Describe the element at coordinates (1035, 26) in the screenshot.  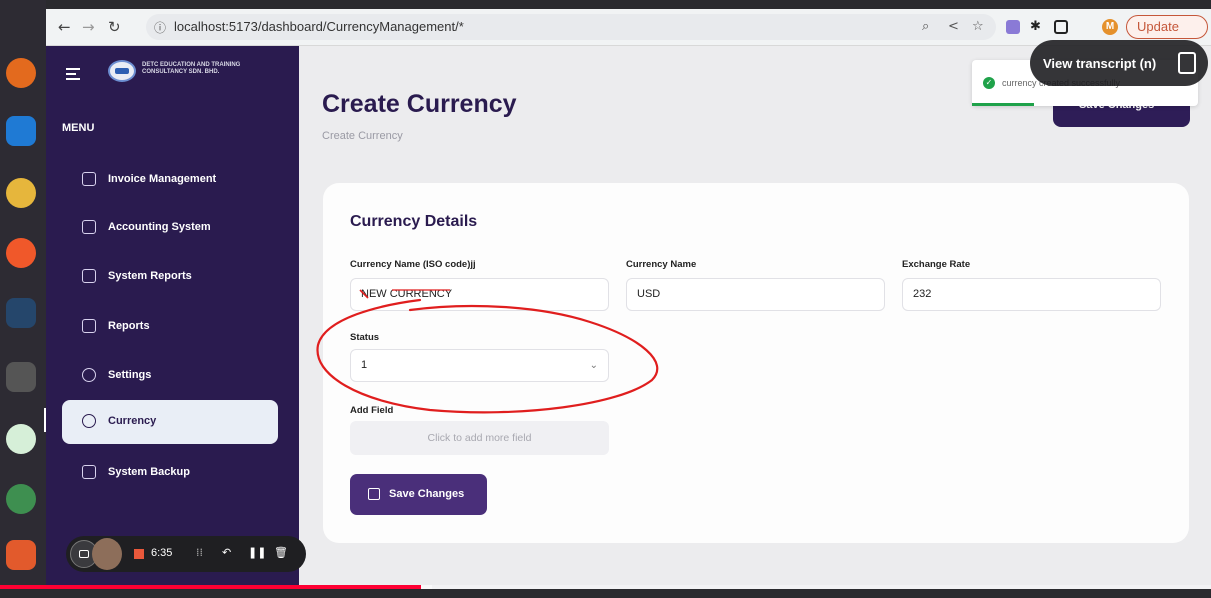
I see `extensions-puzzle-icon: ✱` at that location.